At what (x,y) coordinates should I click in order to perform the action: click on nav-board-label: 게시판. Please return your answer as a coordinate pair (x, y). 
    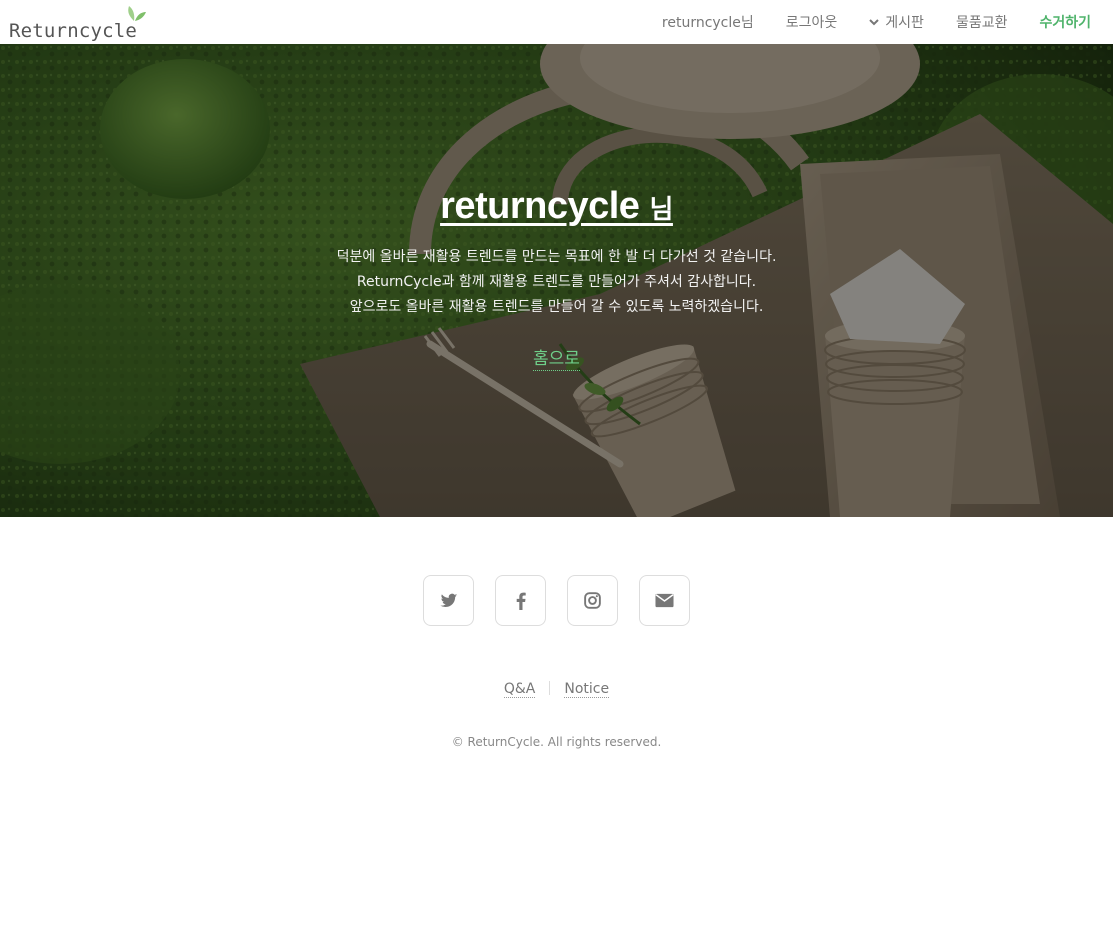
    Looking at the image, I should click on (904, 23).